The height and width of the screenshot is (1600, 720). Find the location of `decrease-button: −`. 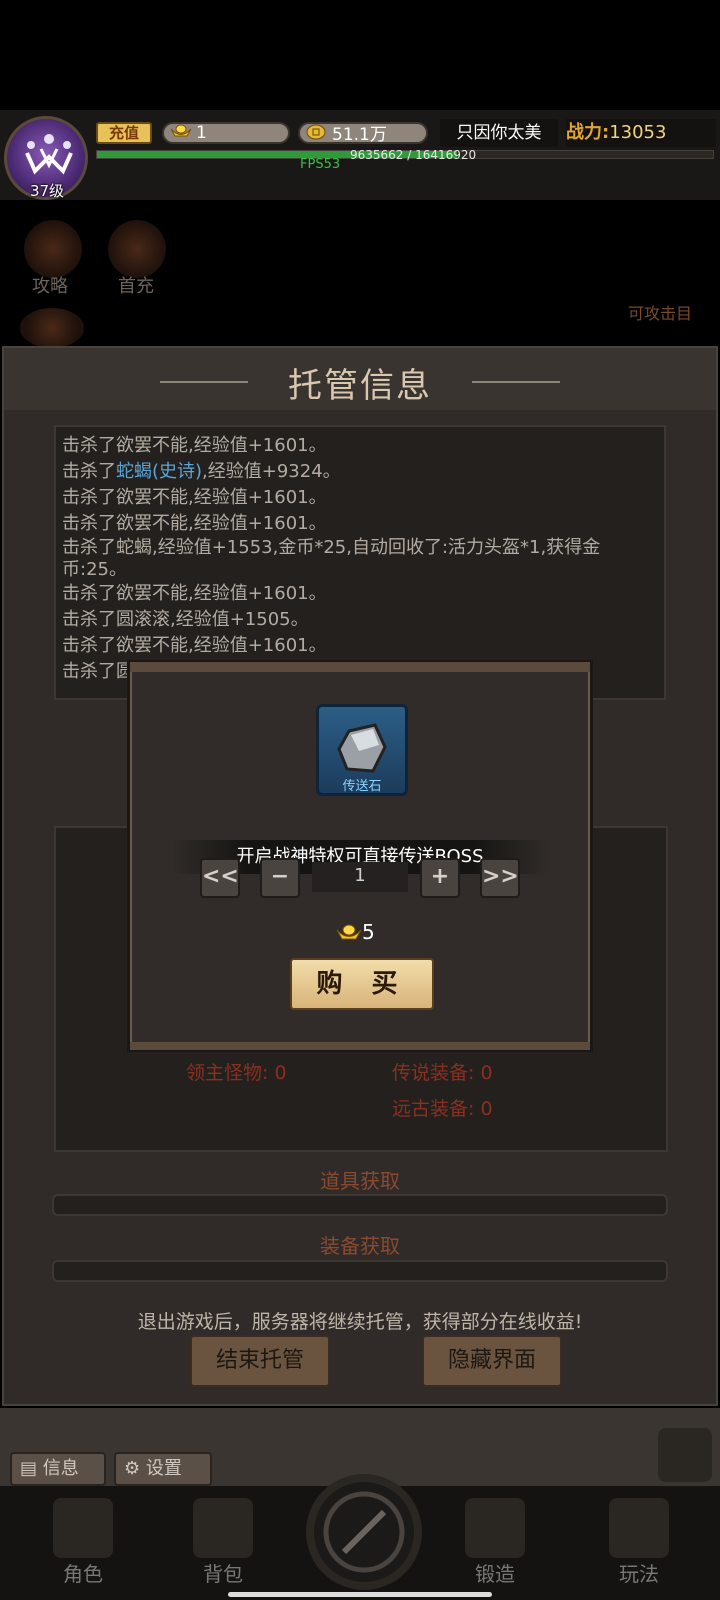

decrease-button: − is located at coordinates (280, 878).